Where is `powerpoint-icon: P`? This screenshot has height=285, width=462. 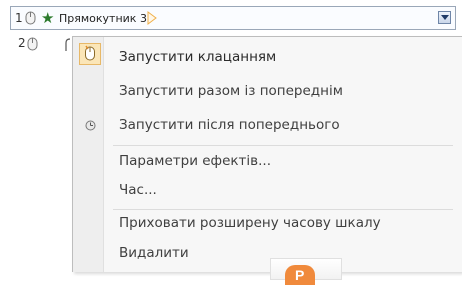 powerpoint-icon: P is located at coordinates (300, 275).